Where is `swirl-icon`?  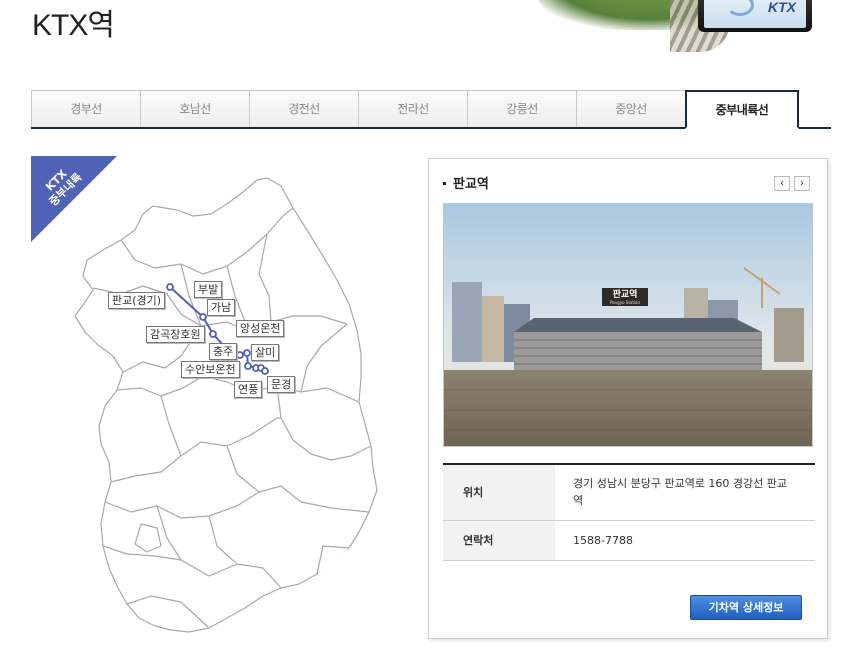 swirl-icon is located at coordinates (740, 8).